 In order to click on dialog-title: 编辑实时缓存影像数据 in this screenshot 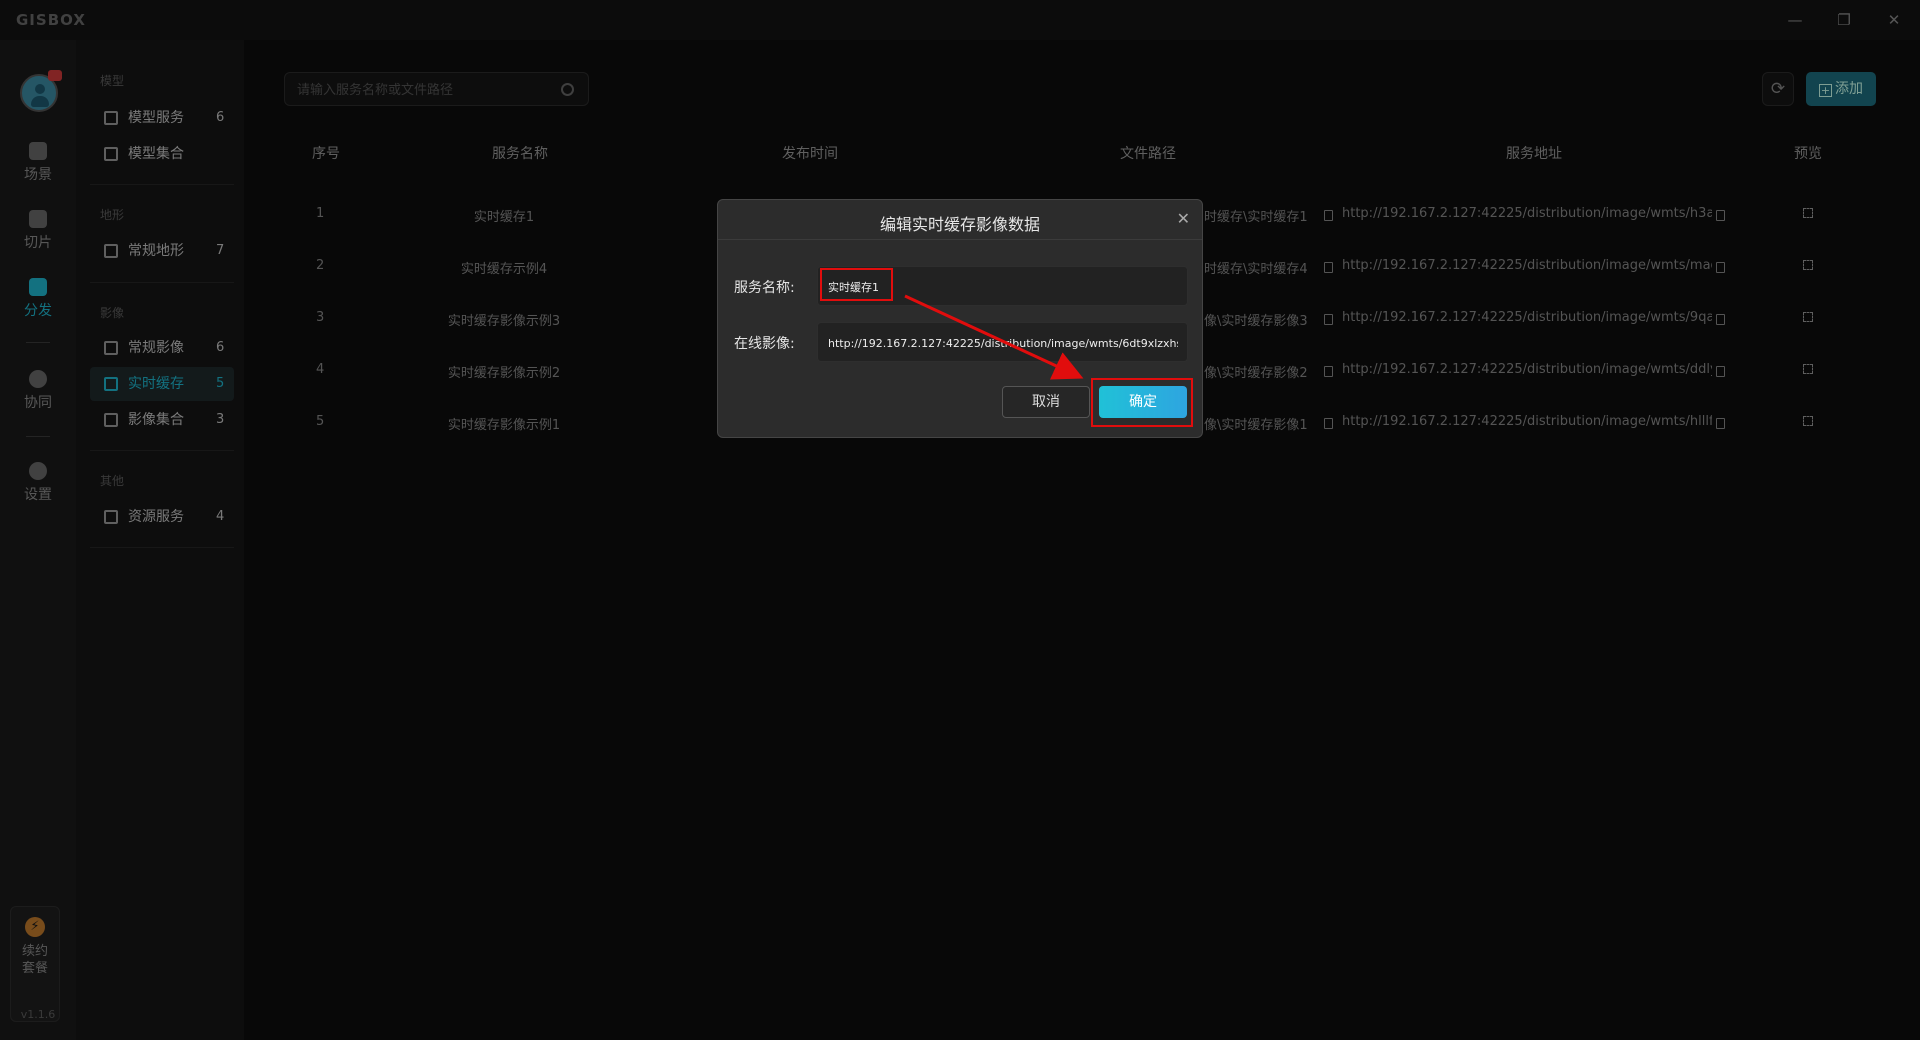, I will do `click(959, 224)`.